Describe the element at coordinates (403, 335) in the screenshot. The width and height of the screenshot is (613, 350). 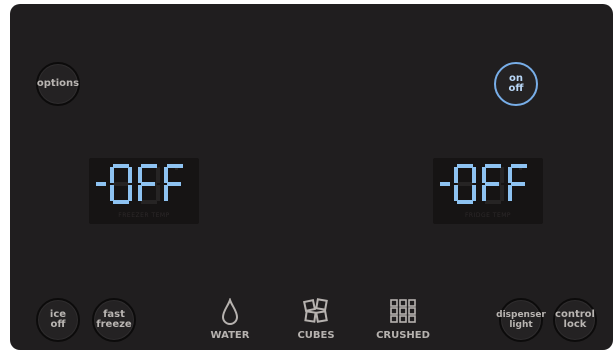
I see `crushed-label: CRUSHED` at that location.